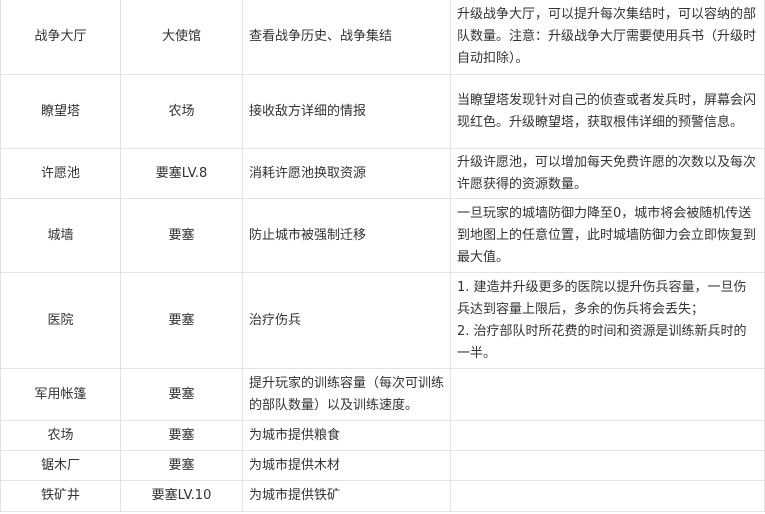 The width and height of the screenshot is (765, 514). I want to click on building-requirement: 要塞LV.10, so click(181, 496).